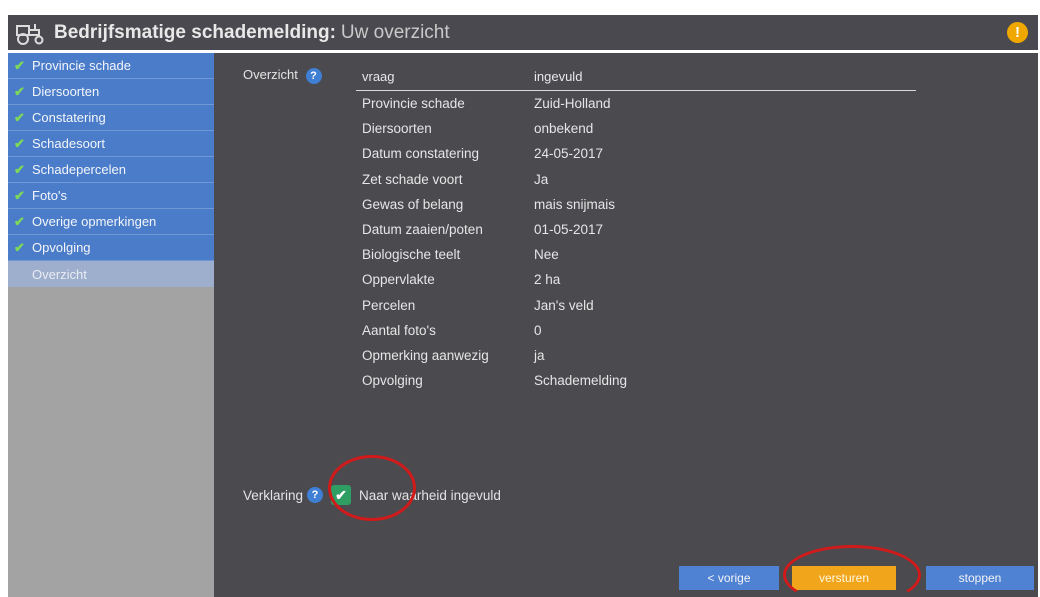  I want to click on table-row: Datum constatering 24-05-2017, so click(636, 153).